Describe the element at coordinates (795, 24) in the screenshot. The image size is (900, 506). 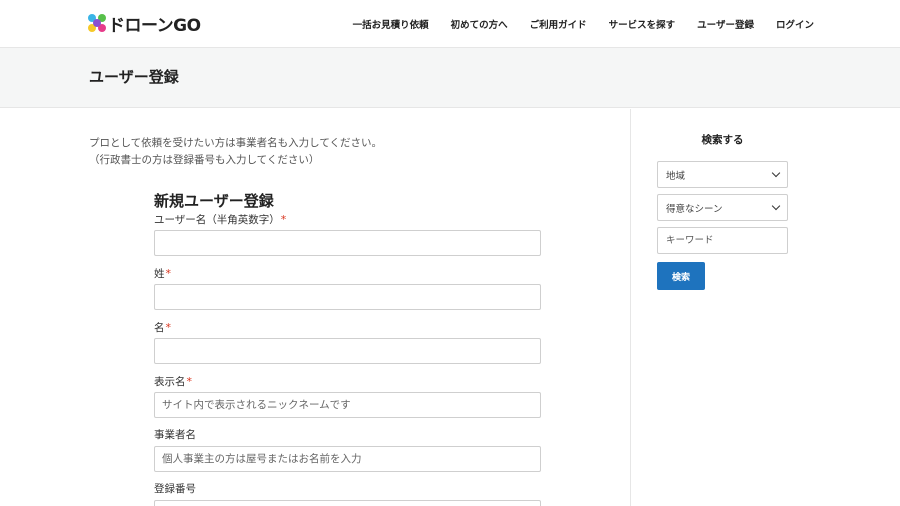
I see `nav-item-login: ログイン` at that location.